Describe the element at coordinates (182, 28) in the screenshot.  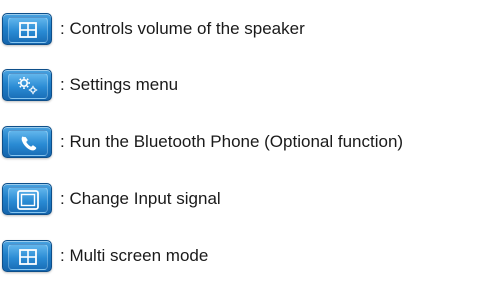
I see `legend-text-volume: : Controls volume of the speaker` at that location.